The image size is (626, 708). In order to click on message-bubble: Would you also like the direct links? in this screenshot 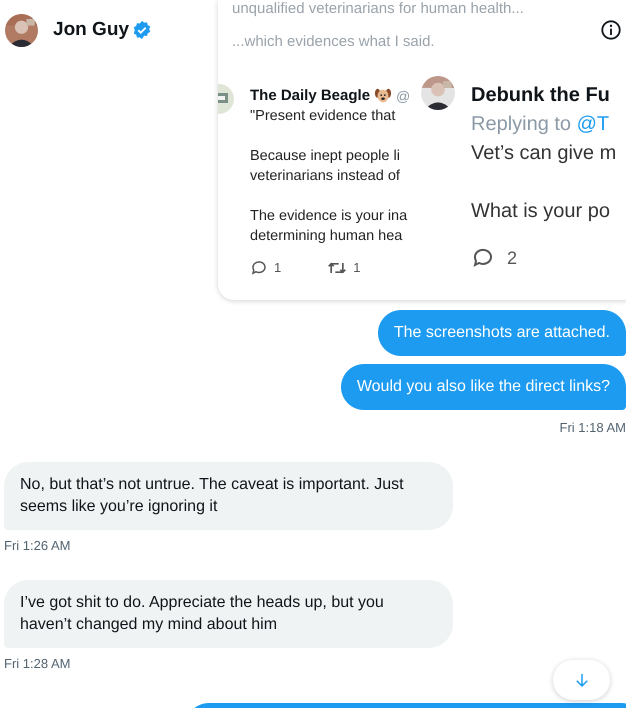, I will do `click(483, 387)`.